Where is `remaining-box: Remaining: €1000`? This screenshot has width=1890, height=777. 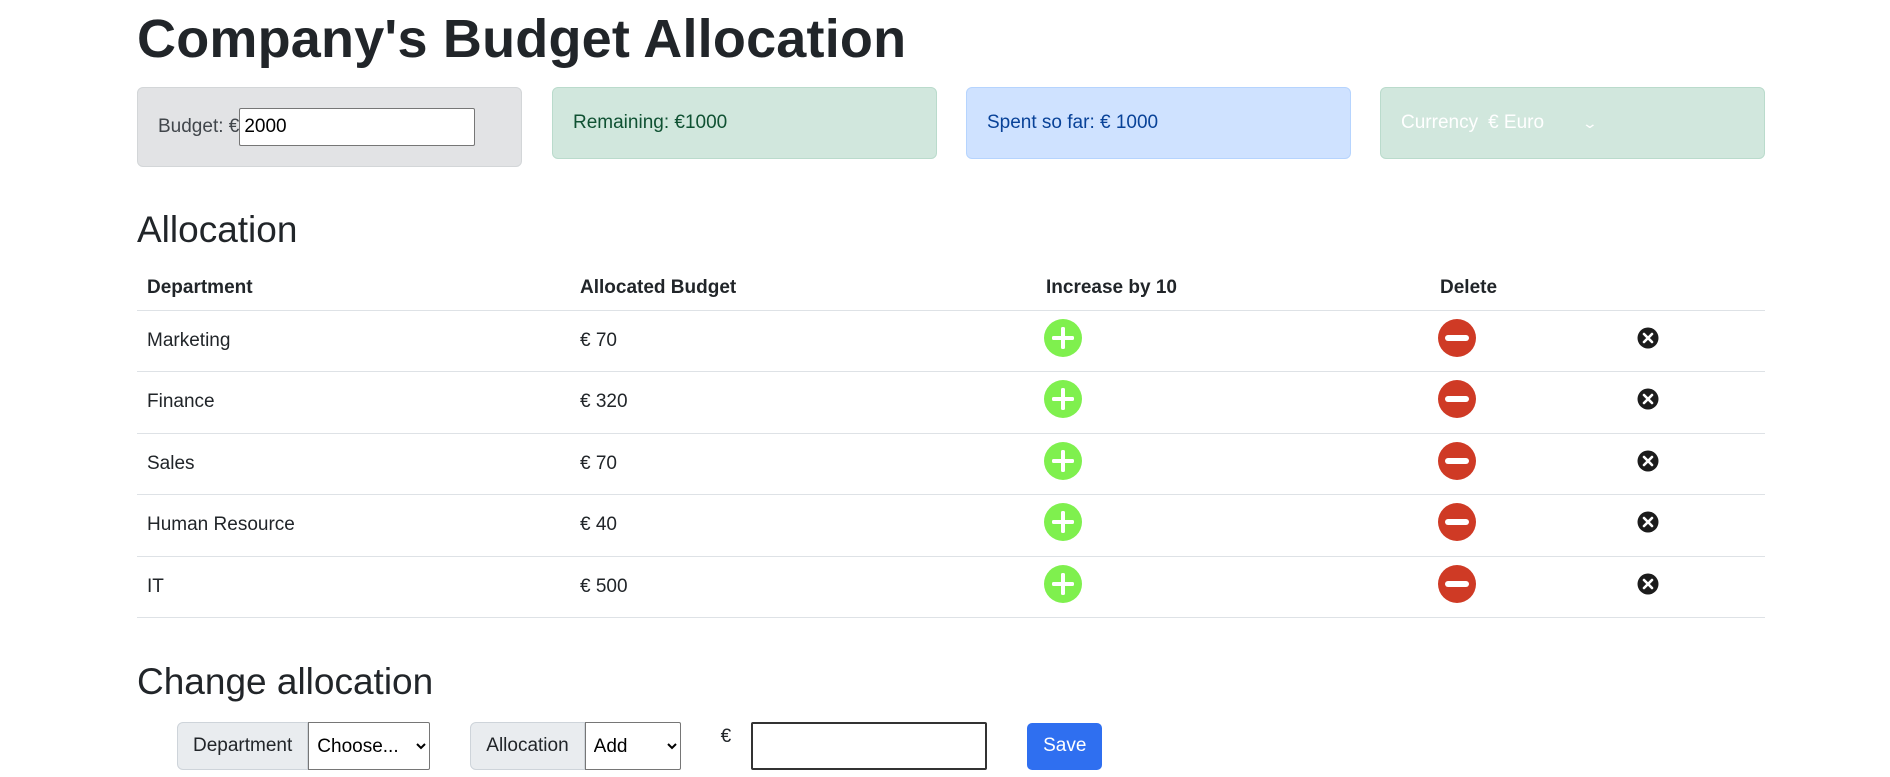 remaining-box: Remaining: €1000 is located at coordinates (744, 123).